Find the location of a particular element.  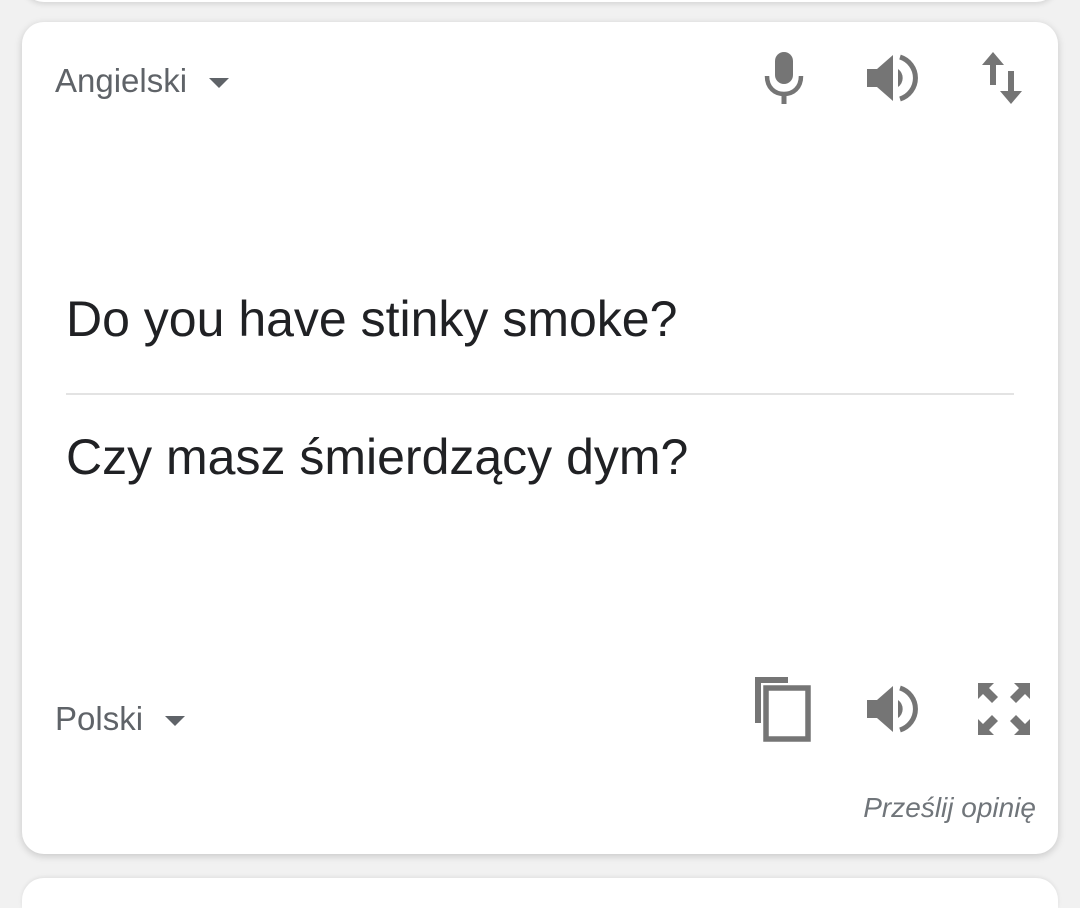

copy-button is located at coordinates (781, 709).